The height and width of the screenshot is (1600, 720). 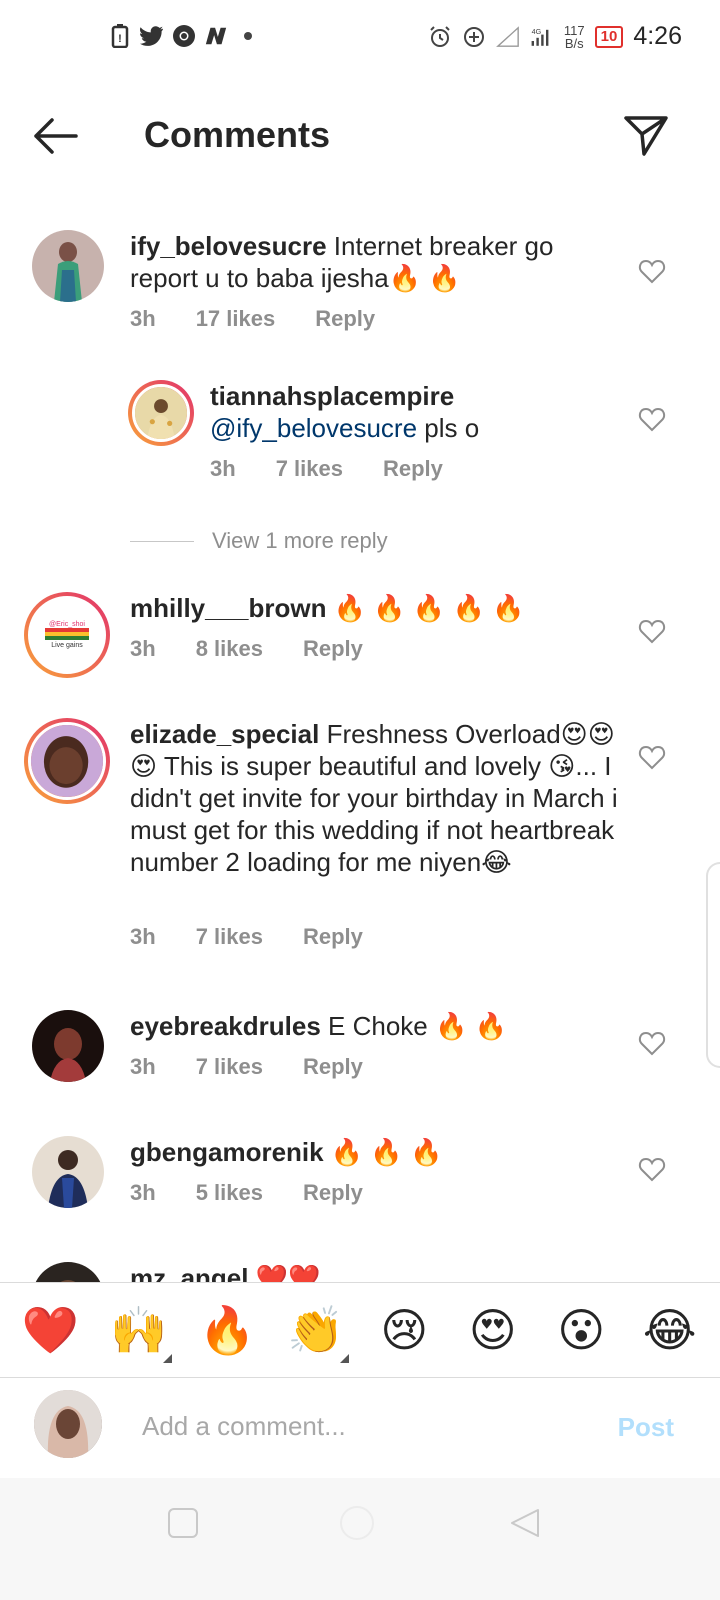 I want to click on comment-meta: 3h 17 likes Reply, so click(x=252, y=319).